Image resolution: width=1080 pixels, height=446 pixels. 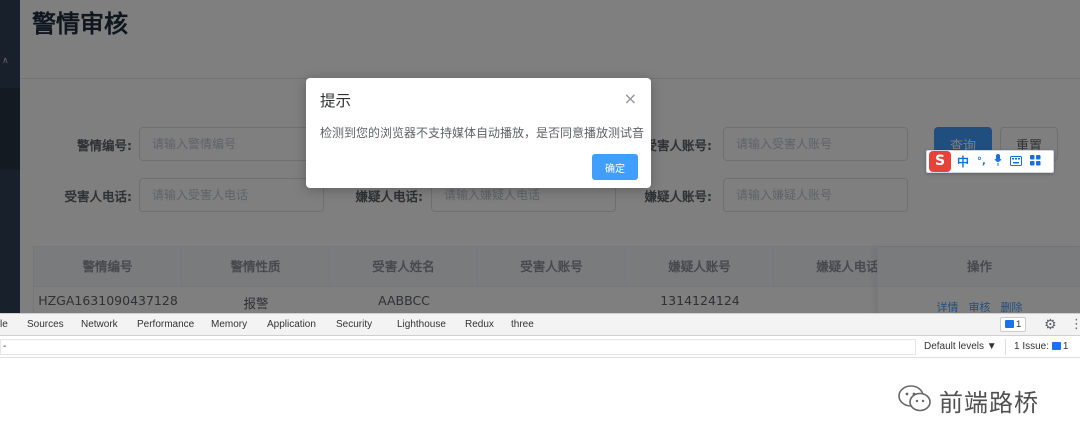 What do you see at coordinates (99, 324) in the screenshot?
I see `tab-network: Network` at bounding box center [99, 324].